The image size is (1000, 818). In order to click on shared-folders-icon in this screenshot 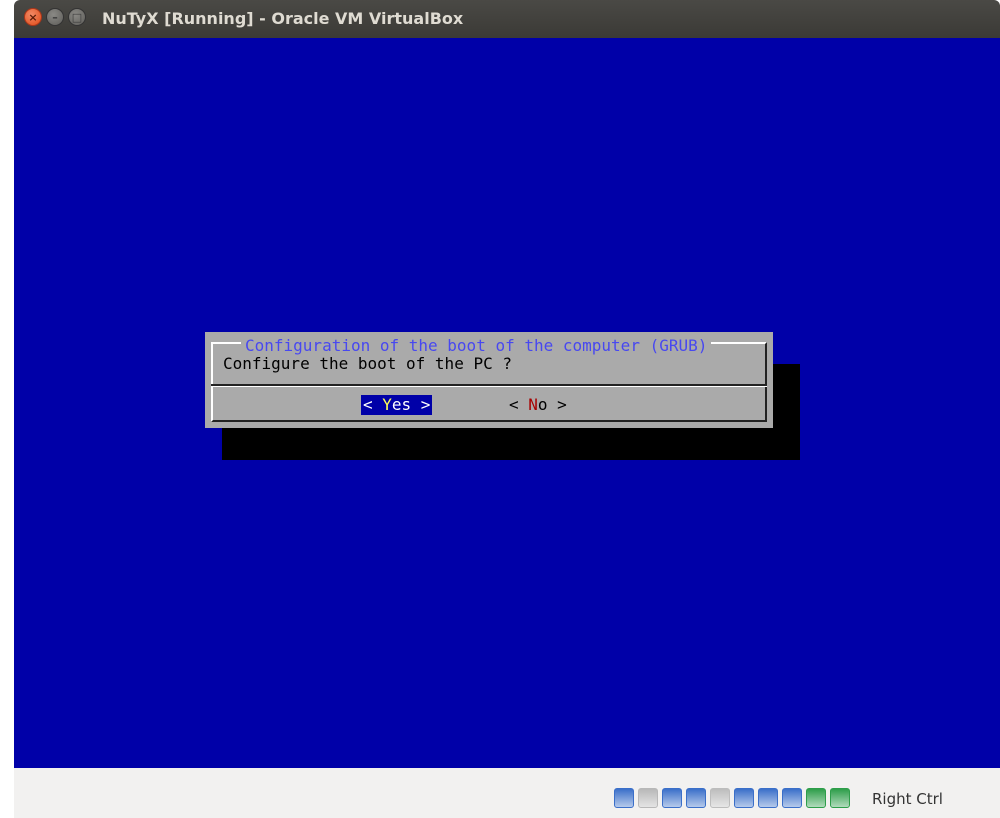, I will do `click(744, 798)`.